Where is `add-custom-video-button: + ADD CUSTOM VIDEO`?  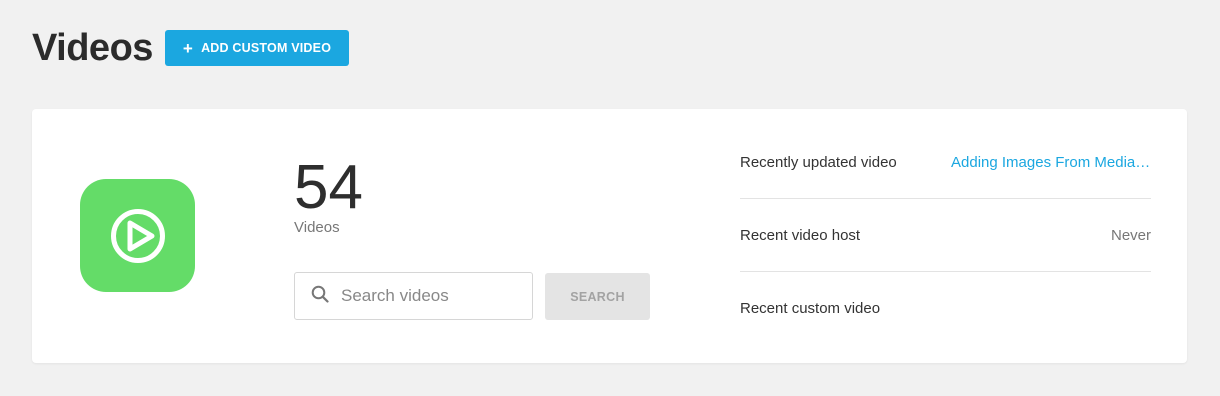
add-custom-video-button: + ADD CUSTOM VIDEO is located at coordinates (257, 48).